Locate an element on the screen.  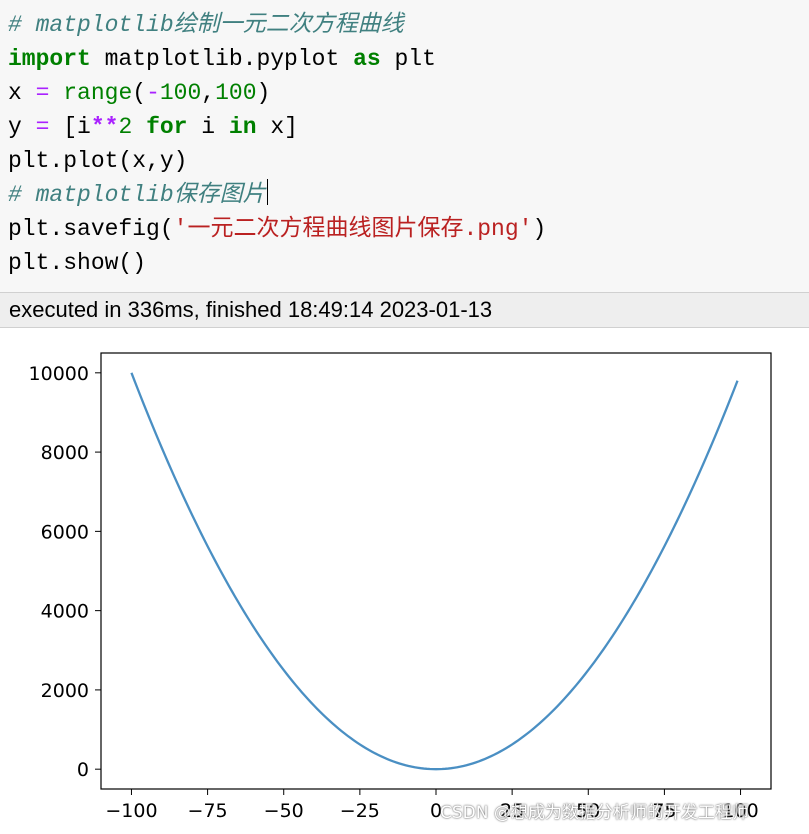
code-token: plt.show() is located at coordinates (77, 263).